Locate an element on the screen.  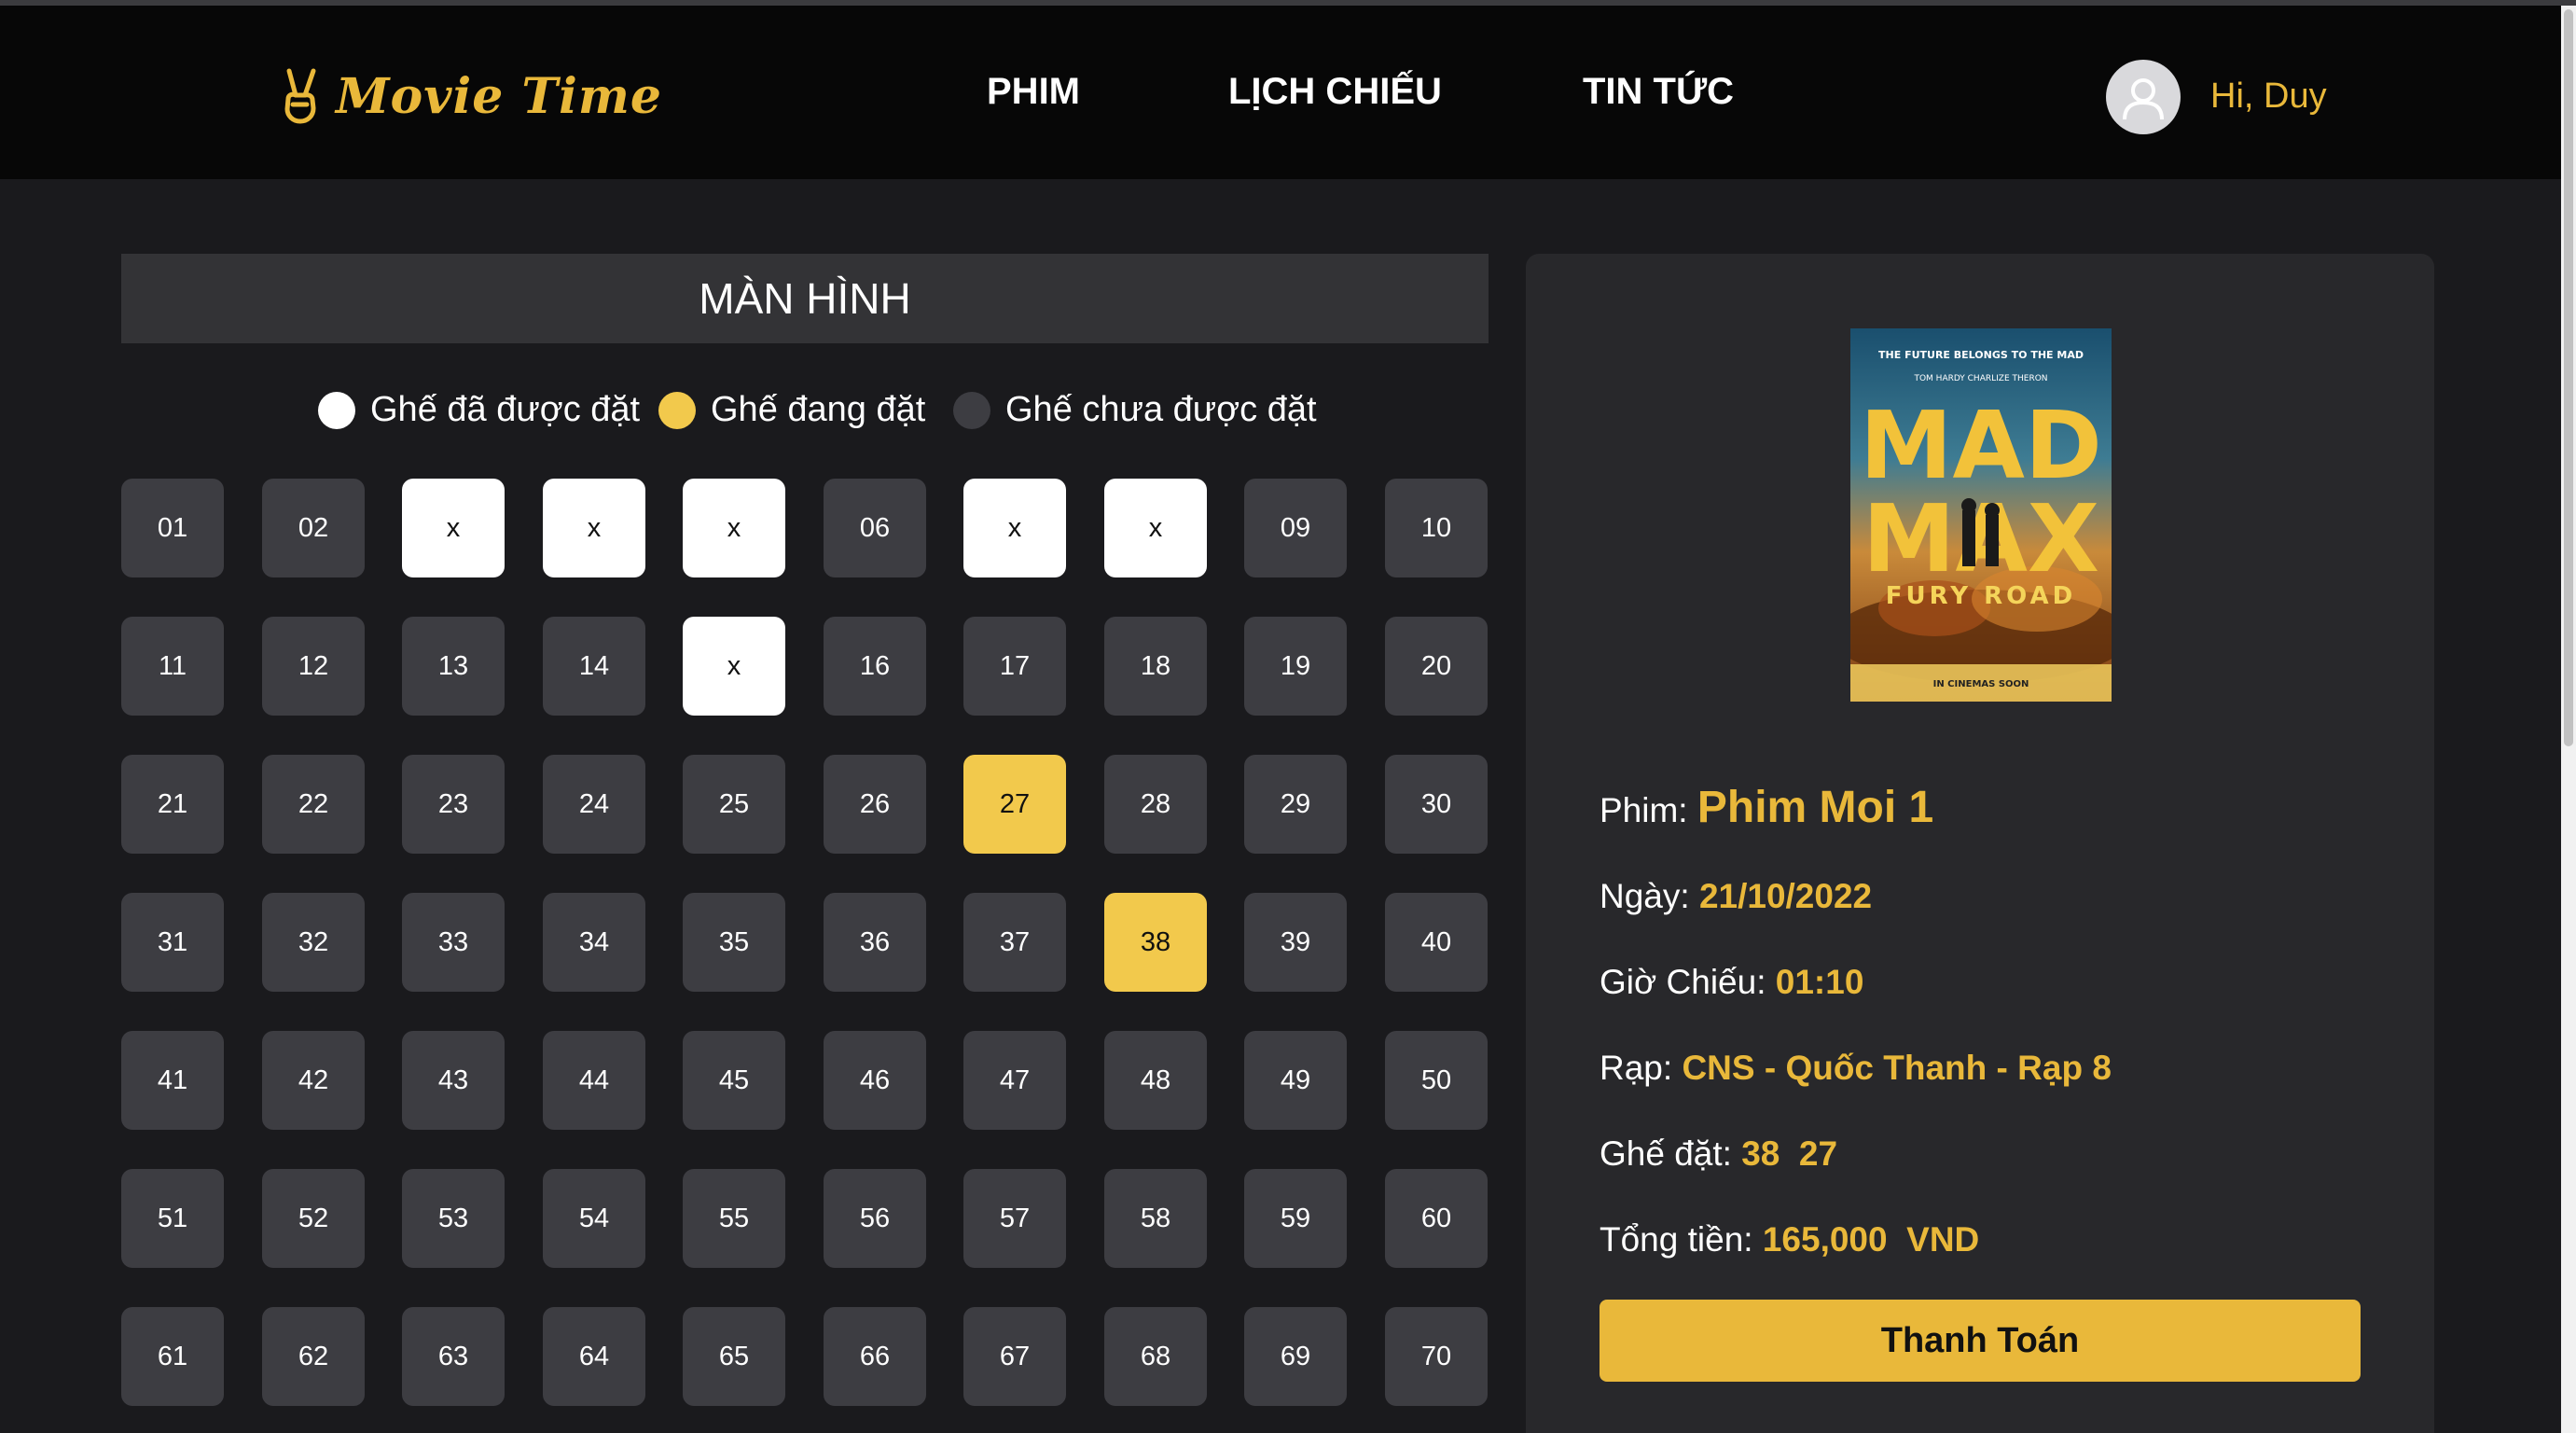
seat-selecting: 38 is located at coordinates (1155, 943).